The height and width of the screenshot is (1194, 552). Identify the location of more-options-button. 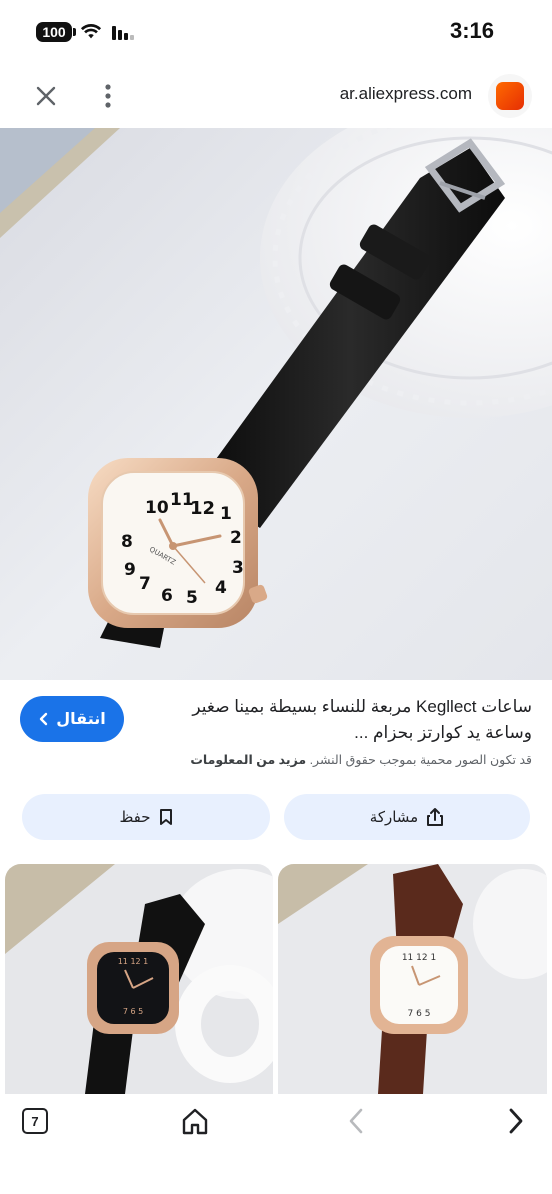
(108, 96).